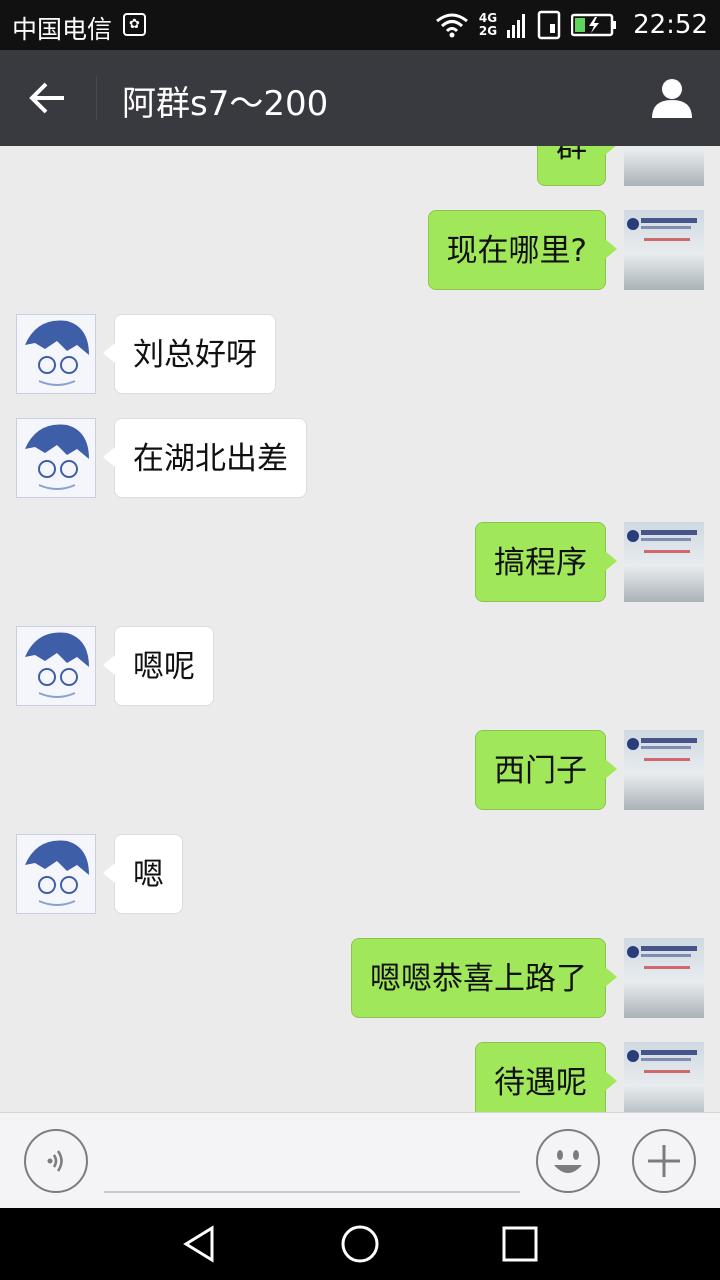  Describe the element at coordinates (360, 98) in the screenshot. I see `chat-header: 阿群s7～200` at that location.